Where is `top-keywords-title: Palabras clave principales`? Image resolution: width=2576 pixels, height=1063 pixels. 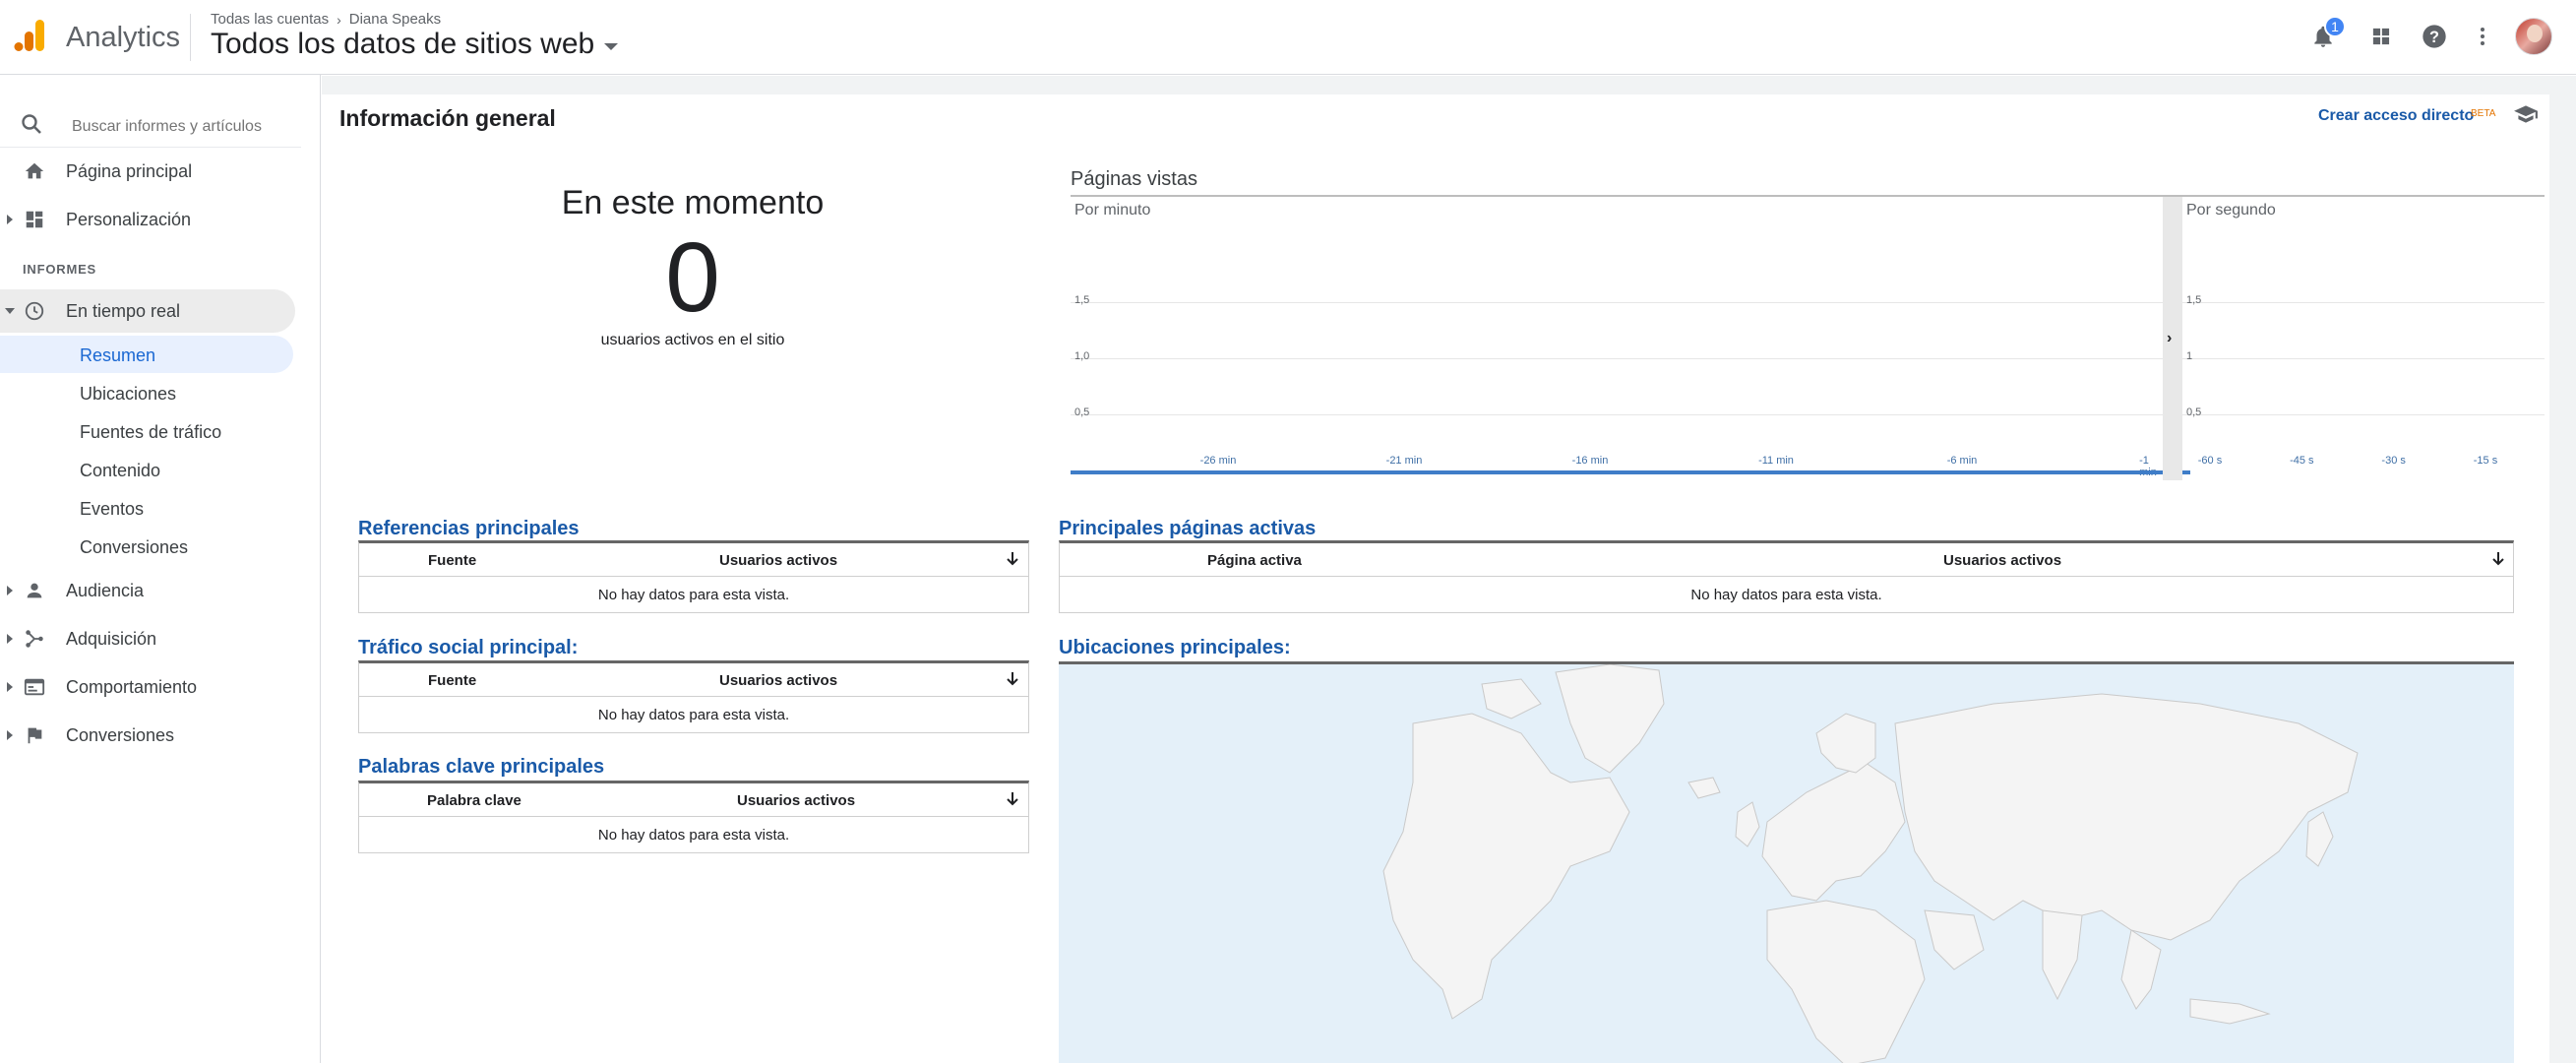
top-keywords-title: Palabras clave principales is located at coordinates (481, 767).